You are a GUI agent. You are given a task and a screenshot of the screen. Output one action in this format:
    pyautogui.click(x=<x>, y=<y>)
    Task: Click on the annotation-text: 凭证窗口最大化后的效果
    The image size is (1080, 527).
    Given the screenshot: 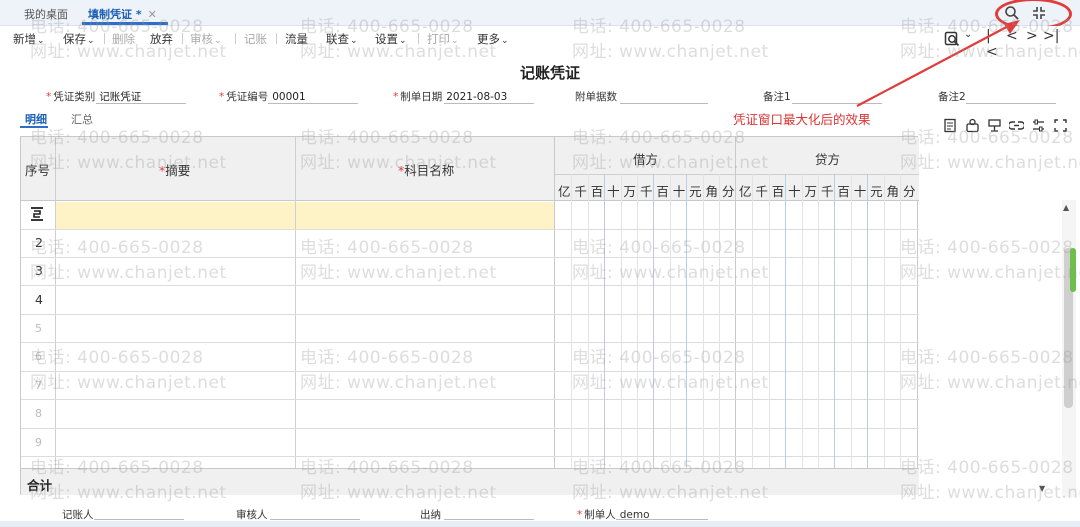 What is the action you would take?
    pyautogui.click(x=802, y=119)
    